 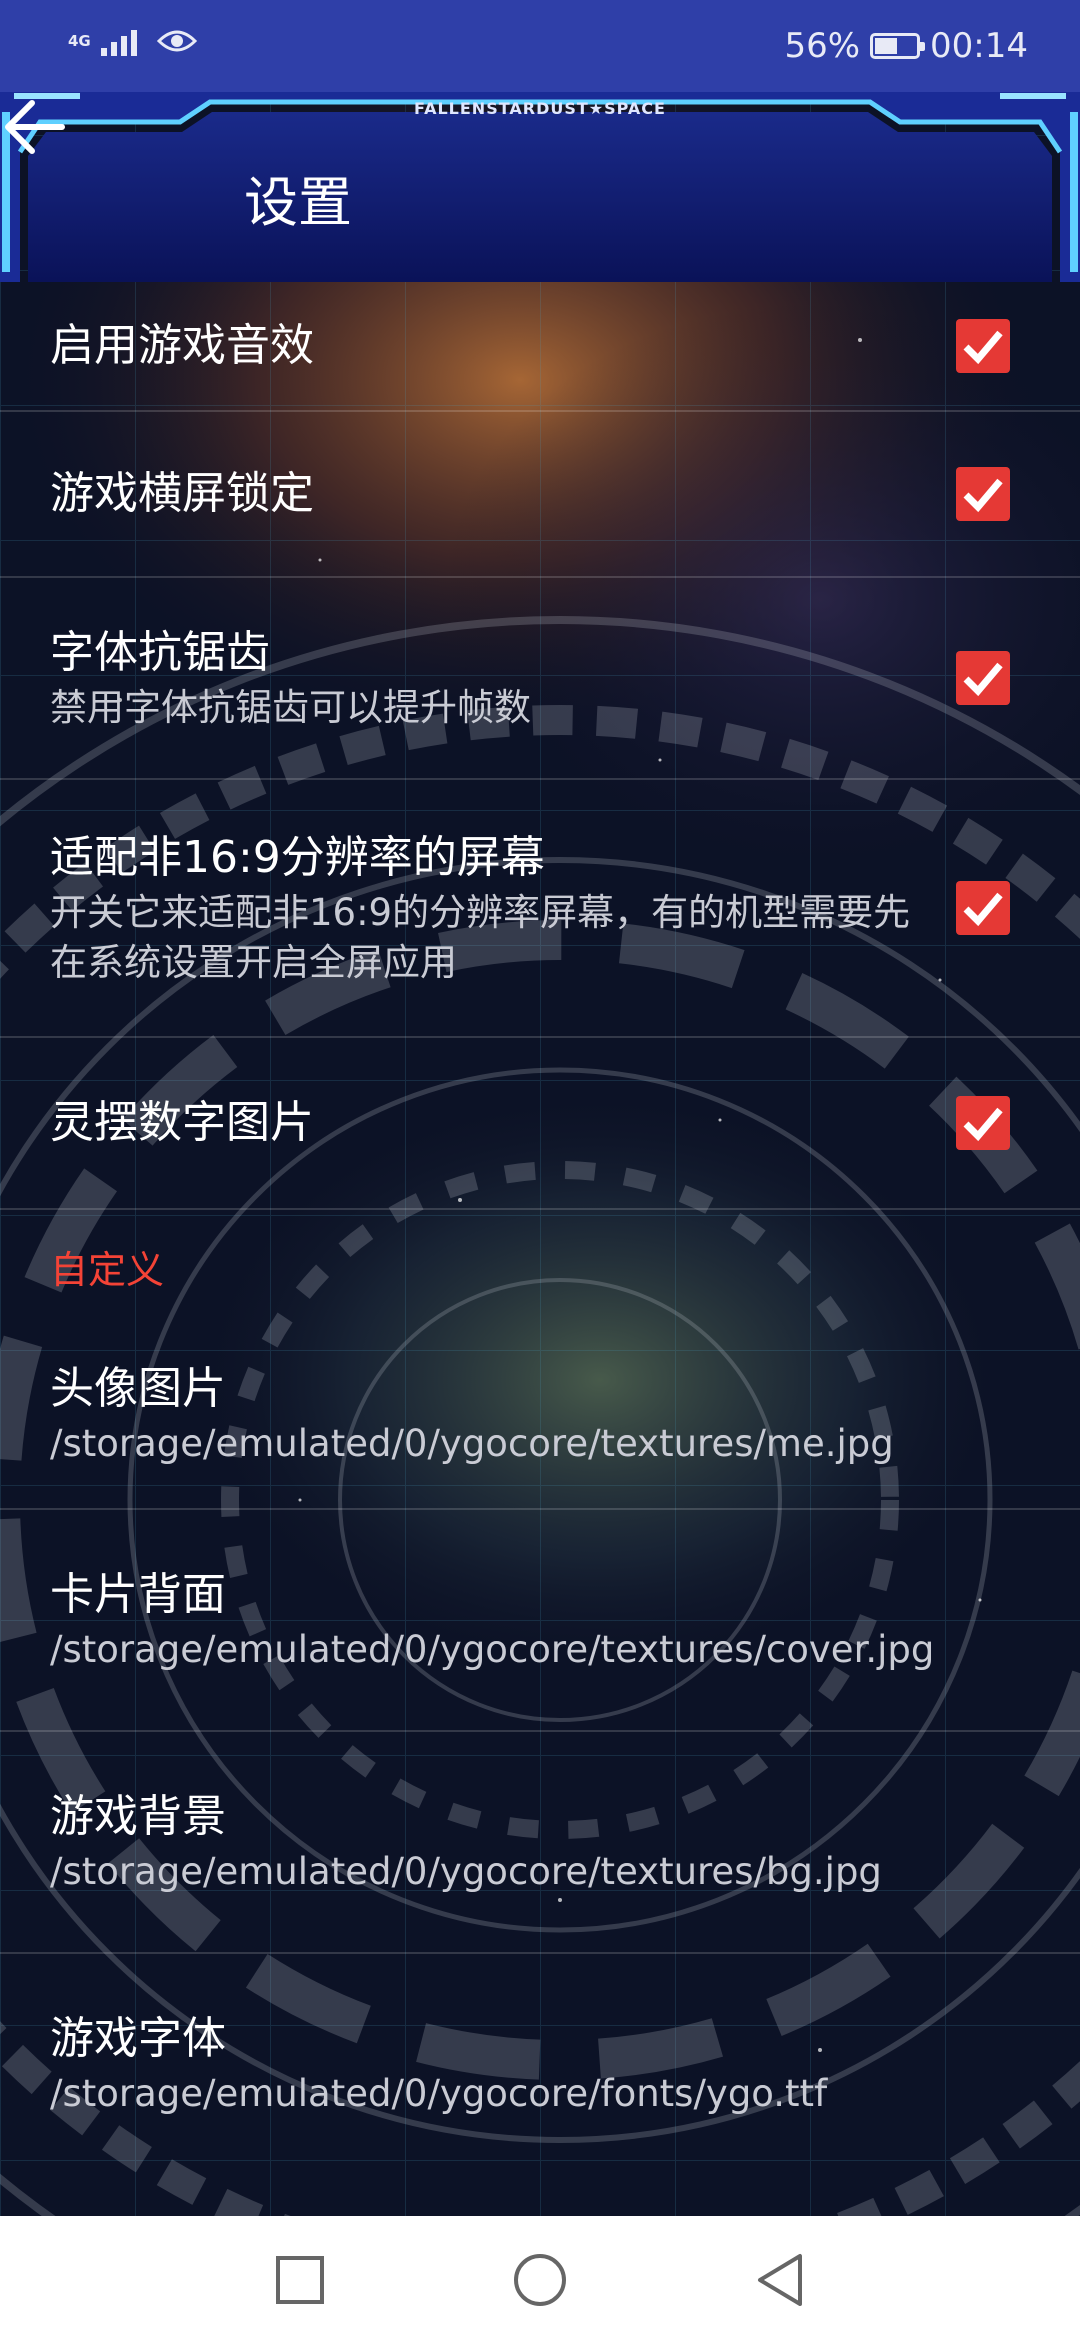 I want to click on custom-title: 游戏字体, so click(x=138, y=2038).